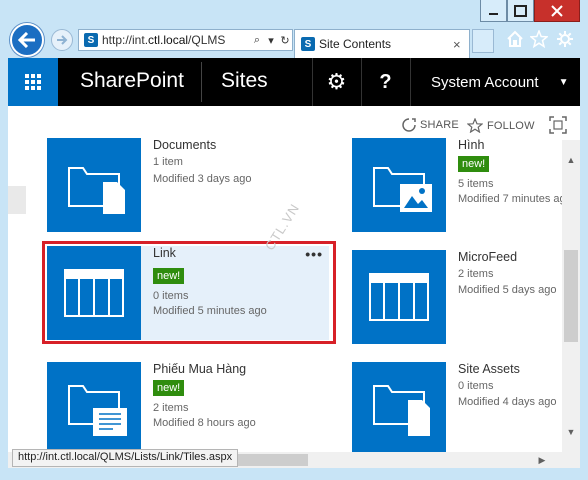  I want to click on help-icon: ?, so click(385, 81).